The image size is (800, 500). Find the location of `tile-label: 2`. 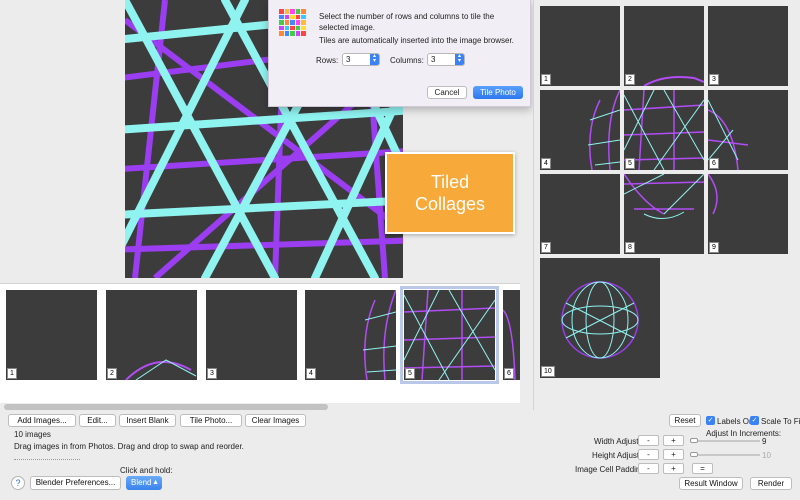

tile-label: 2 is located at coordinates (630, 79).